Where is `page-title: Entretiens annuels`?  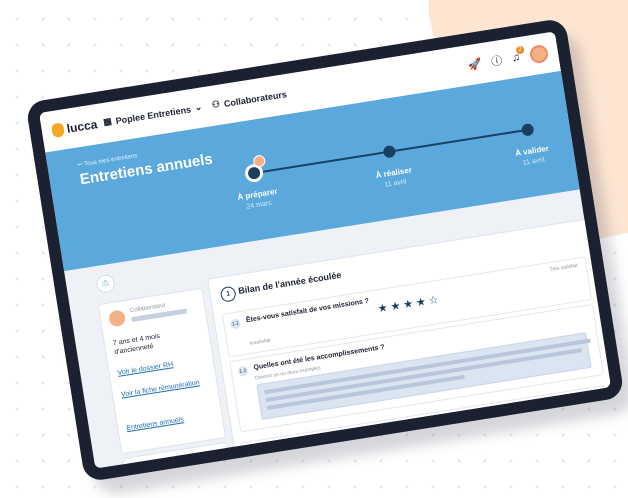
page-title: Entretiens annuels is located at coordinates (146, 169).